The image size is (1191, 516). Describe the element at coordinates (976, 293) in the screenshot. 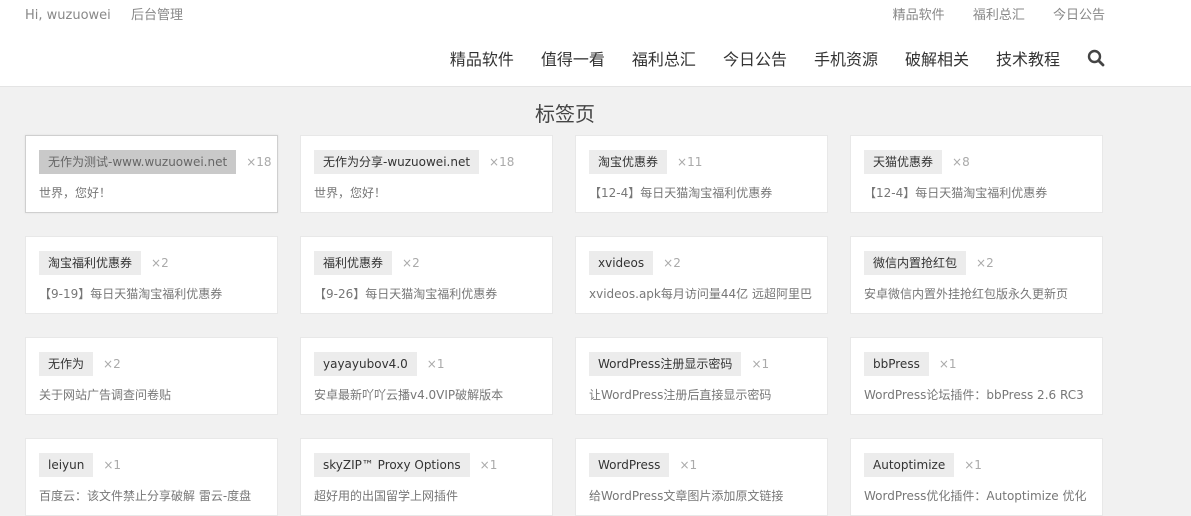

I see `tag-latest-post: 安卓微信内置外挂抢红包版永久更新页` at that location.